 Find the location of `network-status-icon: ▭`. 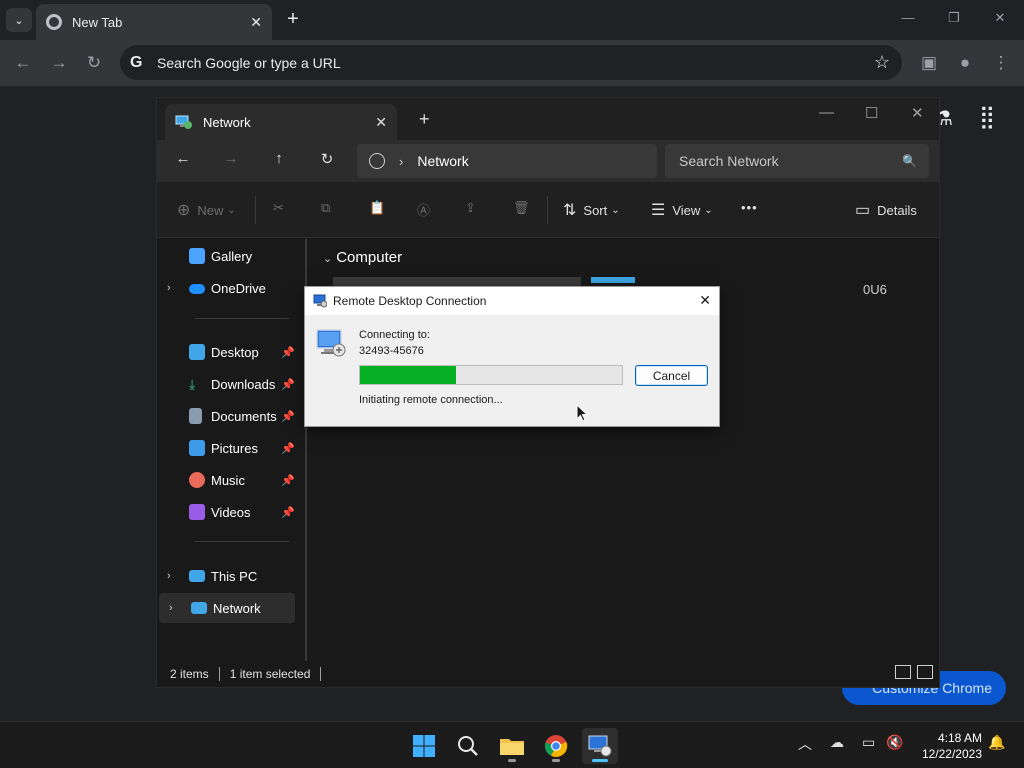

network-status-icon: ▭ is located at coordinates (868, 742).